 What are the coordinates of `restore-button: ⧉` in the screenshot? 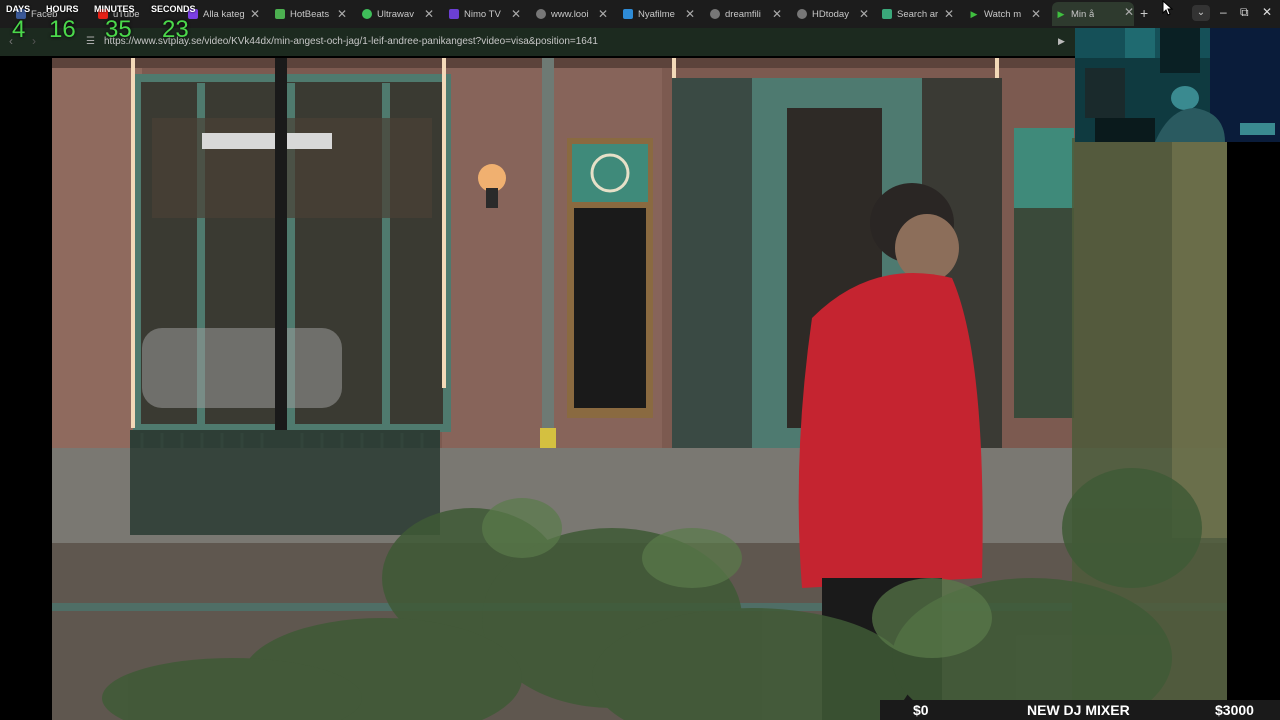 It's located at (1244, 12).